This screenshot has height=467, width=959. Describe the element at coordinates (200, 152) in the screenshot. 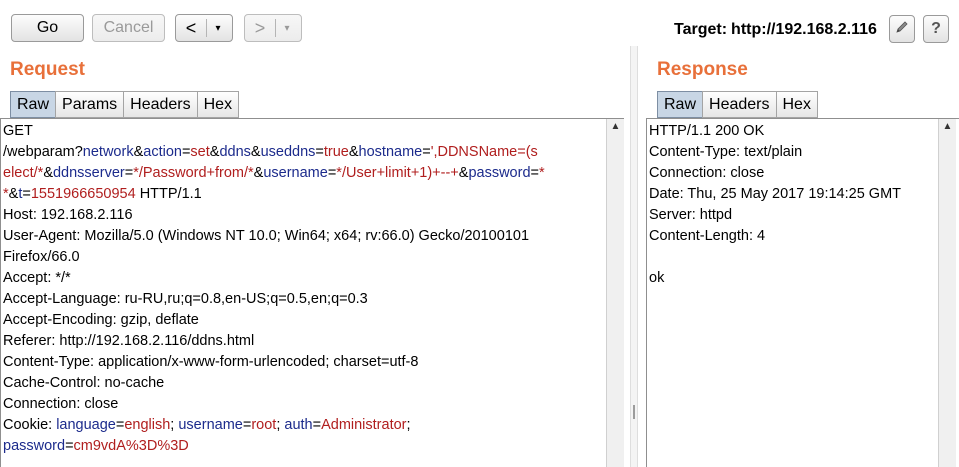

I see `param-value: set` at that location.